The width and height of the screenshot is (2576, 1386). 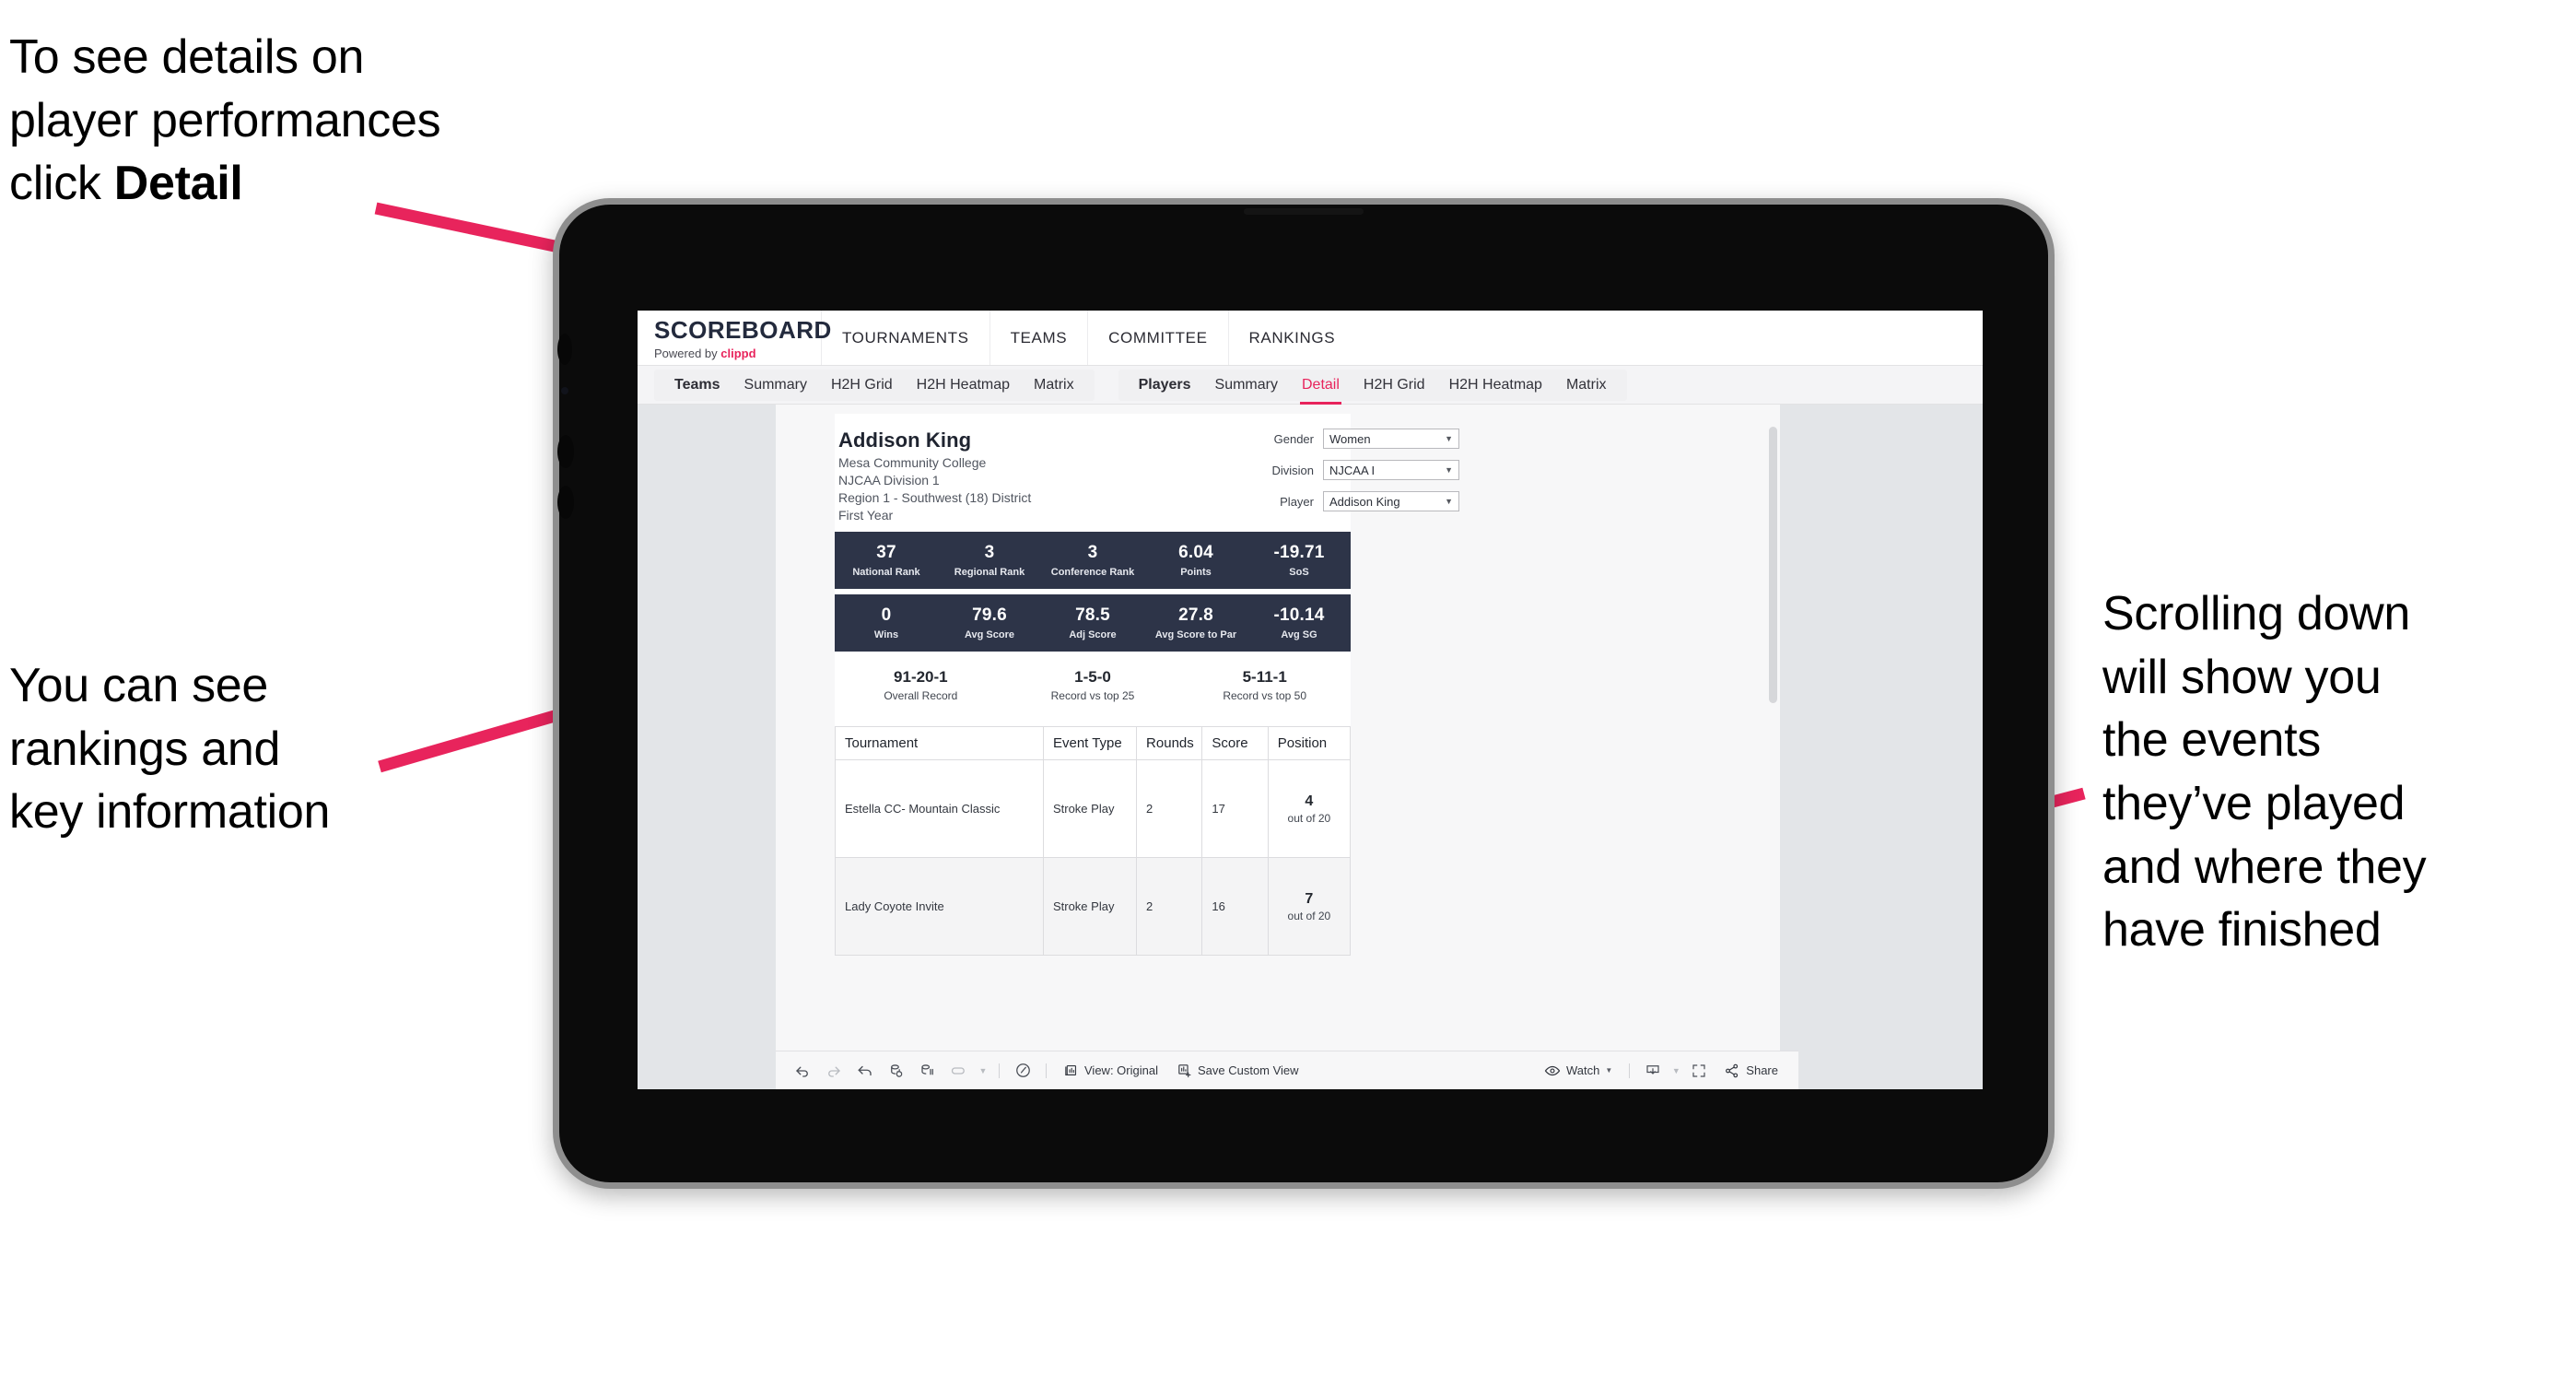 What do you see at coordinates (921, 677) in the screenshot?
I see `record-value: 91-20-1` at bounding box center [921, 677].